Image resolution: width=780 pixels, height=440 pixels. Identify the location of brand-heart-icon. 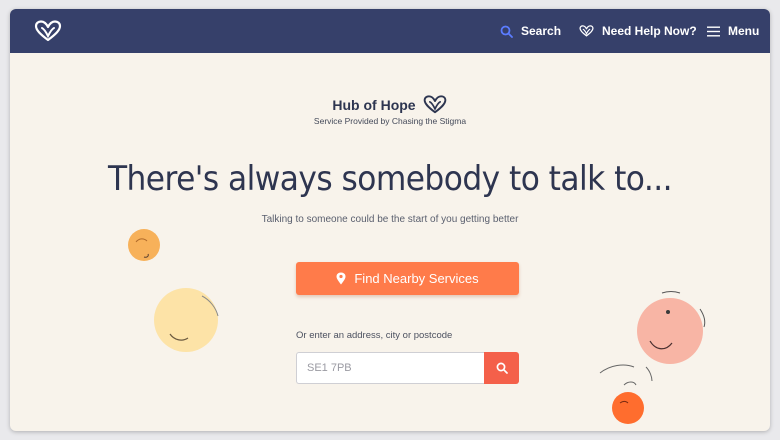
(434, 104).